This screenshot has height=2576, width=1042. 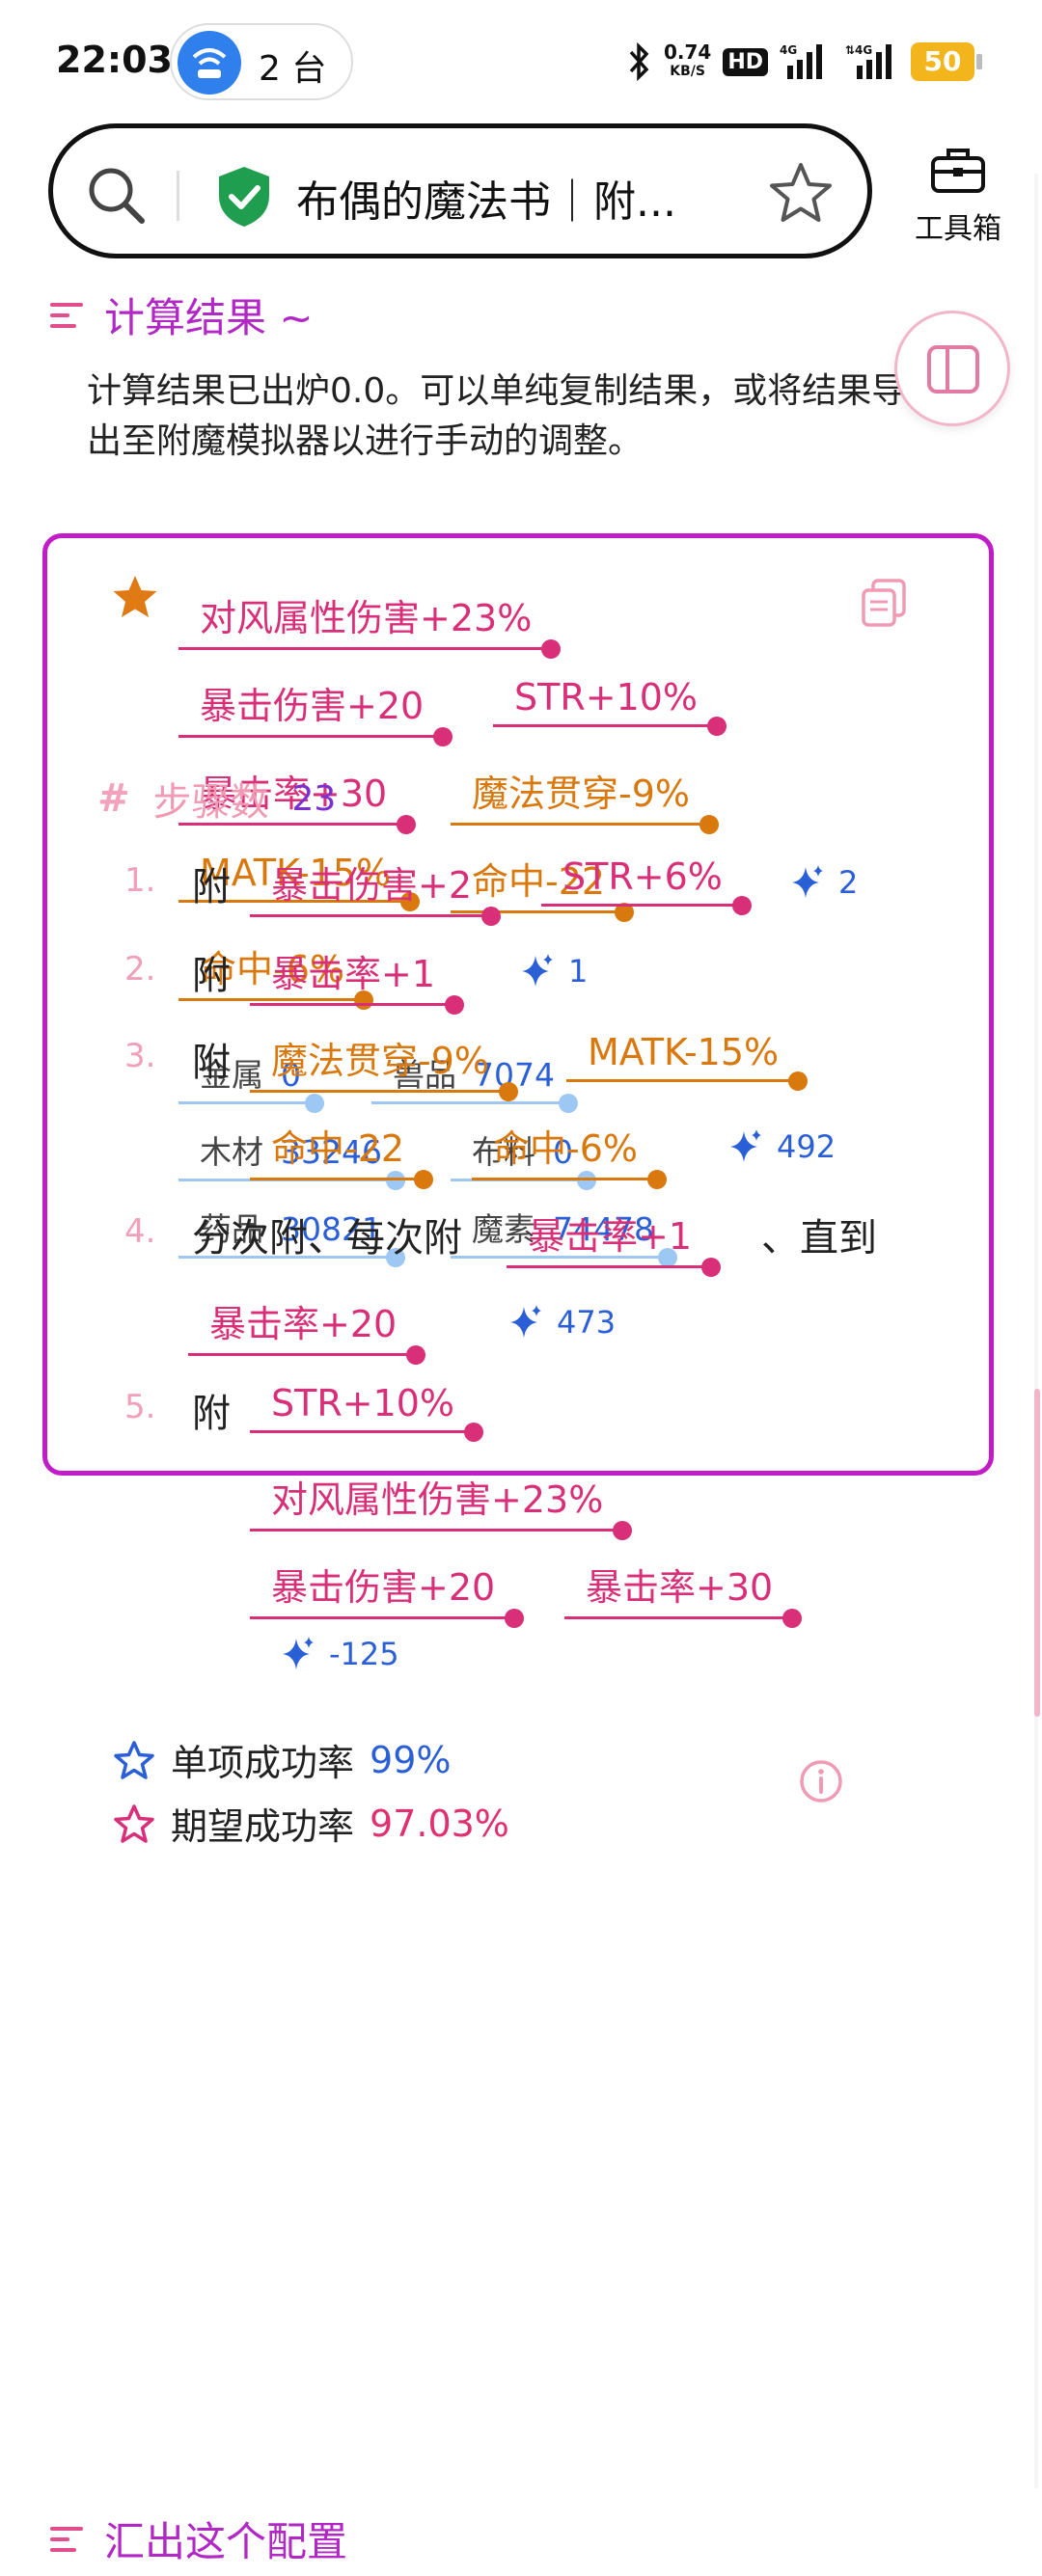 I want to click on potential: 1, so click(x=552, y=971).